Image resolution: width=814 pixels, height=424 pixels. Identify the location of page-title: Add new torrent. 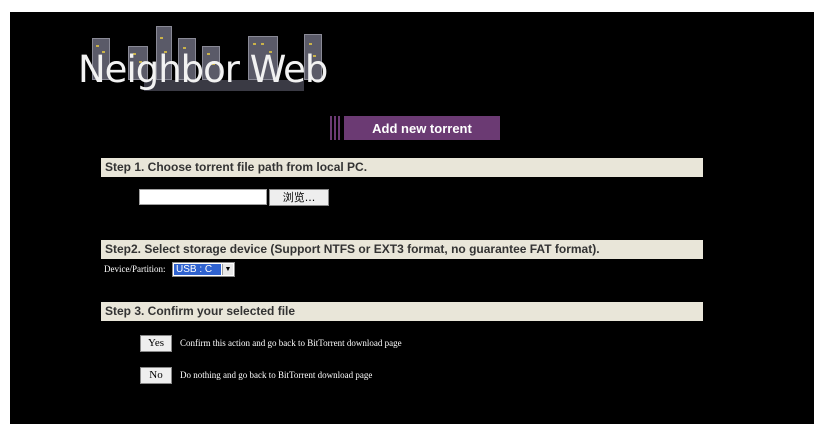
(422, 128).